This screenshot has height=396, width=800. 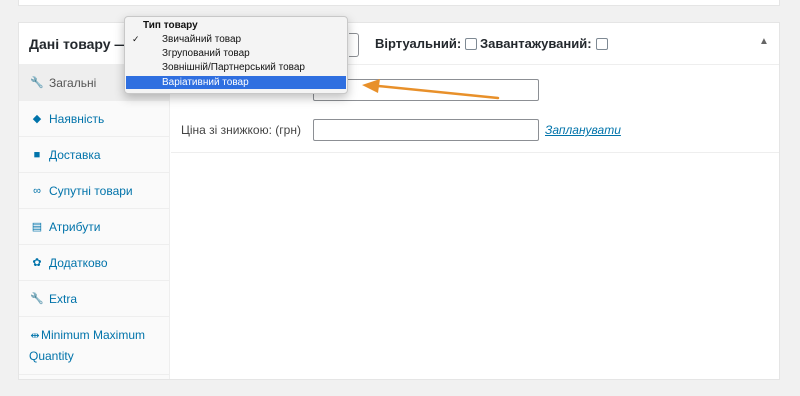 What do you see at coordinates (431, 89) in the screenshot?
I see `annotation-arrow-icon` at bounding box center [431, 89].